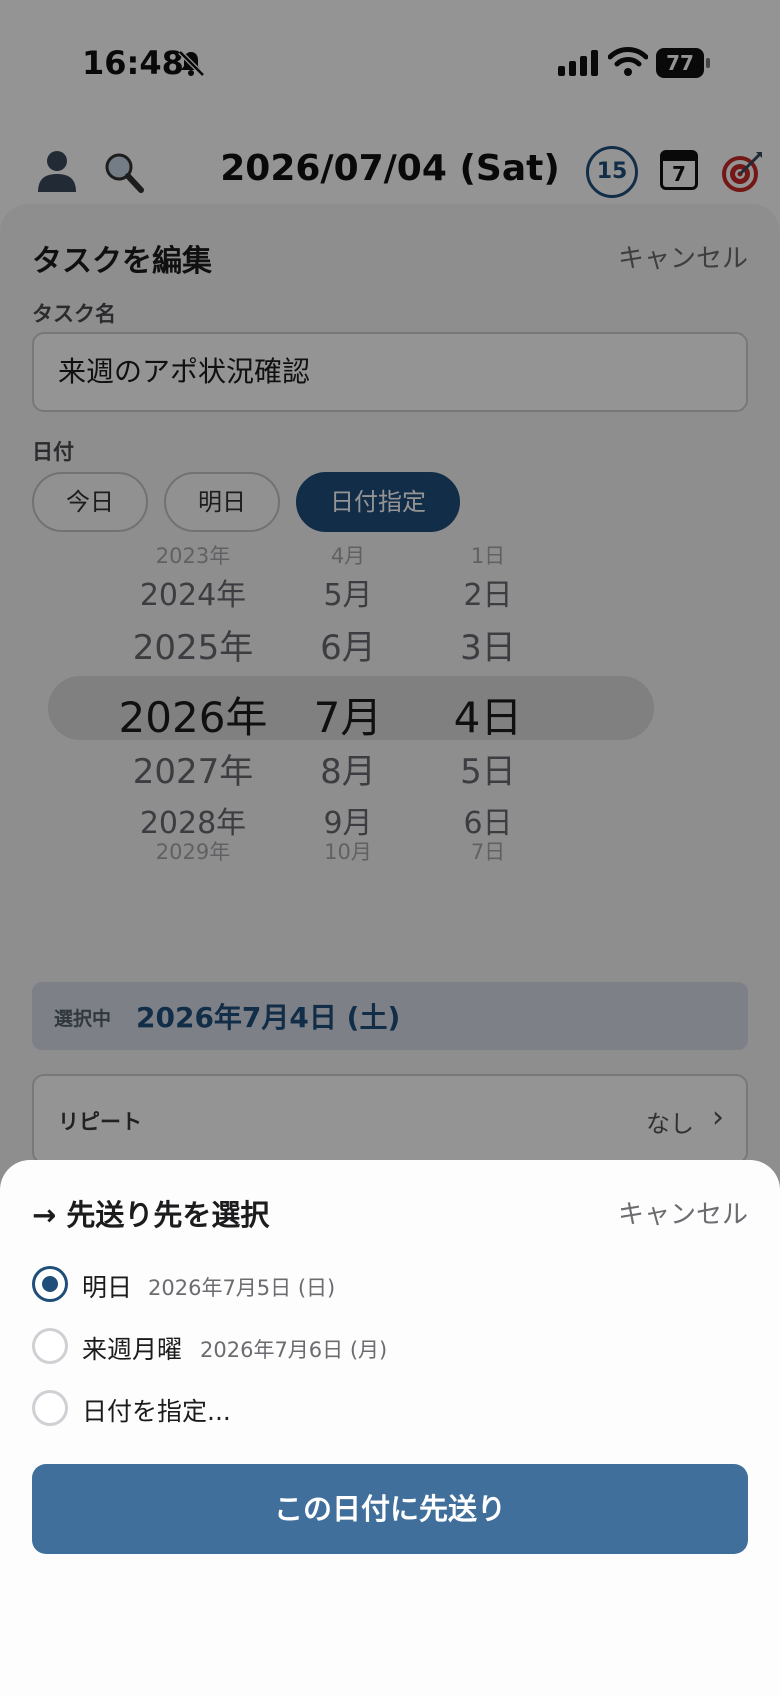 This screenshot has width=780, height=1696. Describe the element at coordinates (390, 1509) in the screenshot. I see `postpone-confirm-button: この日付に先送り` at that location.